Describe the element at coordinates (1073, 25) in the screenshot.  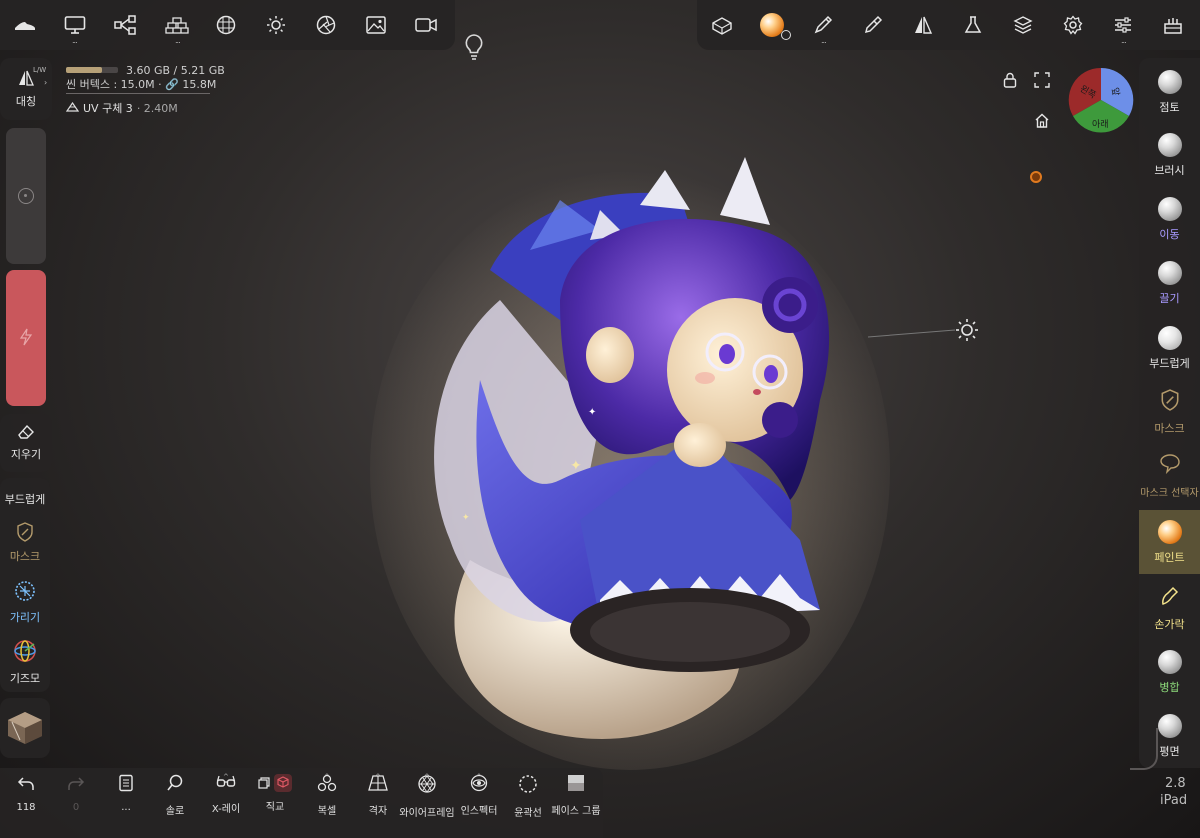
I see `gear-icon` at that location.